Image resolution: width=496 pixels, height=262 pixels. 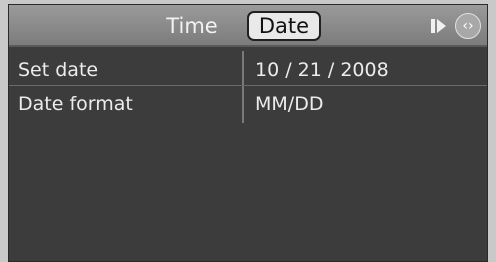 I want to click on play-next-icon, so click(x=438, y=26).